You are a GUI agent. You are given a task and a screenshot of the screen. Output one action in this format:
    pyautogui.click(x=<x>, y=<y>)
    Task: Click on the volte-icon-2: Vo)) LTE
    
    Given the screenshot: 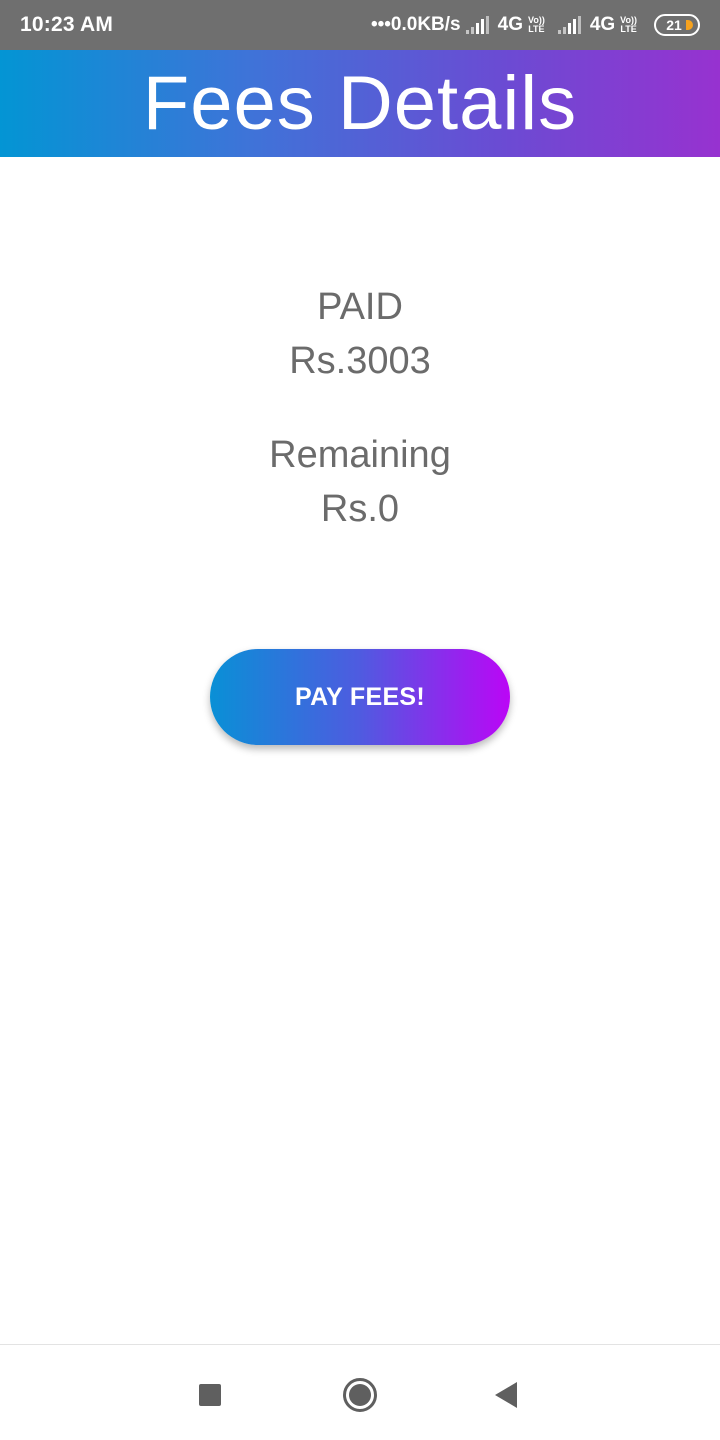 What is the action you would take?
    pyautogui.click(x=628, y=25)
    